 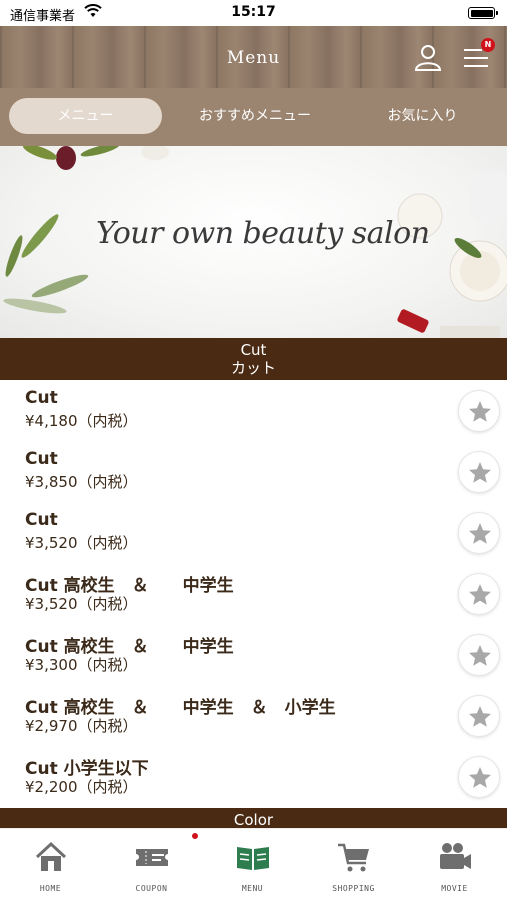 I want to click on nav-label: HOME, so click(x=50, y=888).